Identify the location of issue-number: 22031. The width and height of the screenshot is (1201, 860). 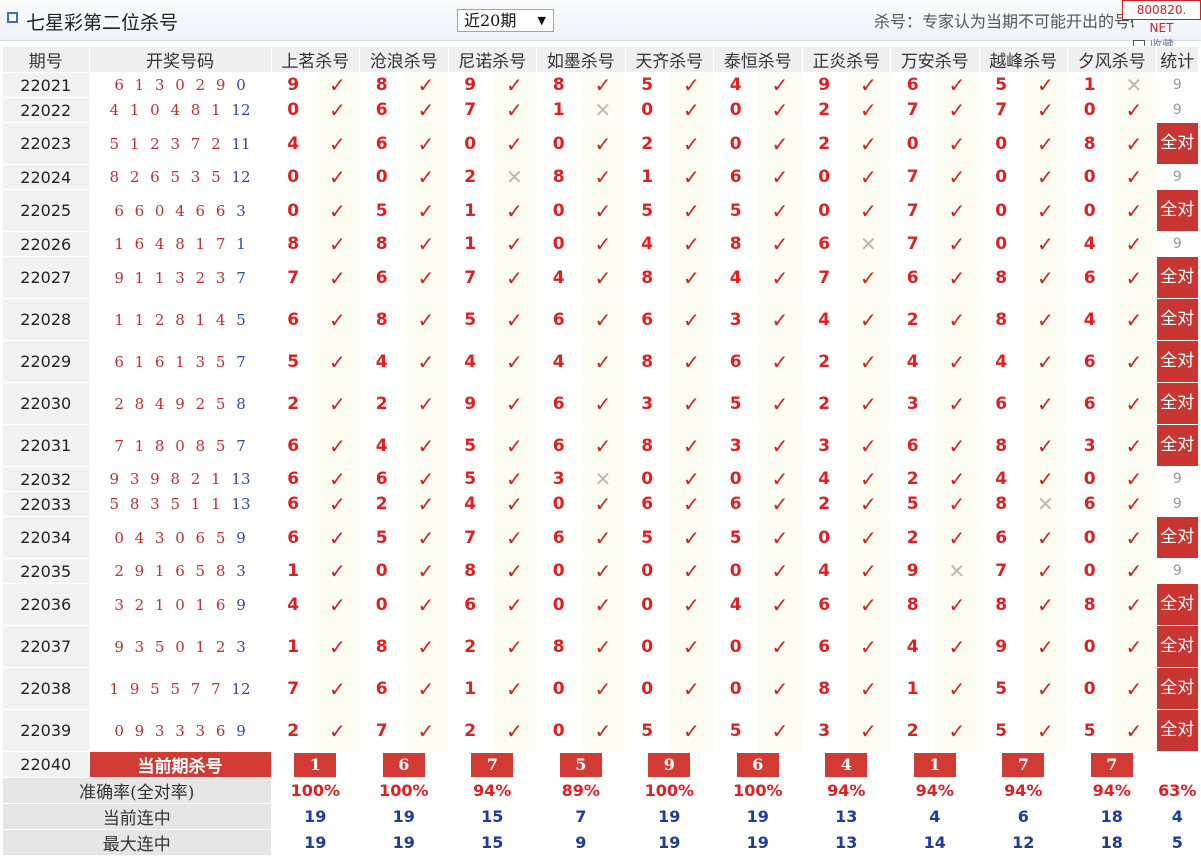
(46, 445).